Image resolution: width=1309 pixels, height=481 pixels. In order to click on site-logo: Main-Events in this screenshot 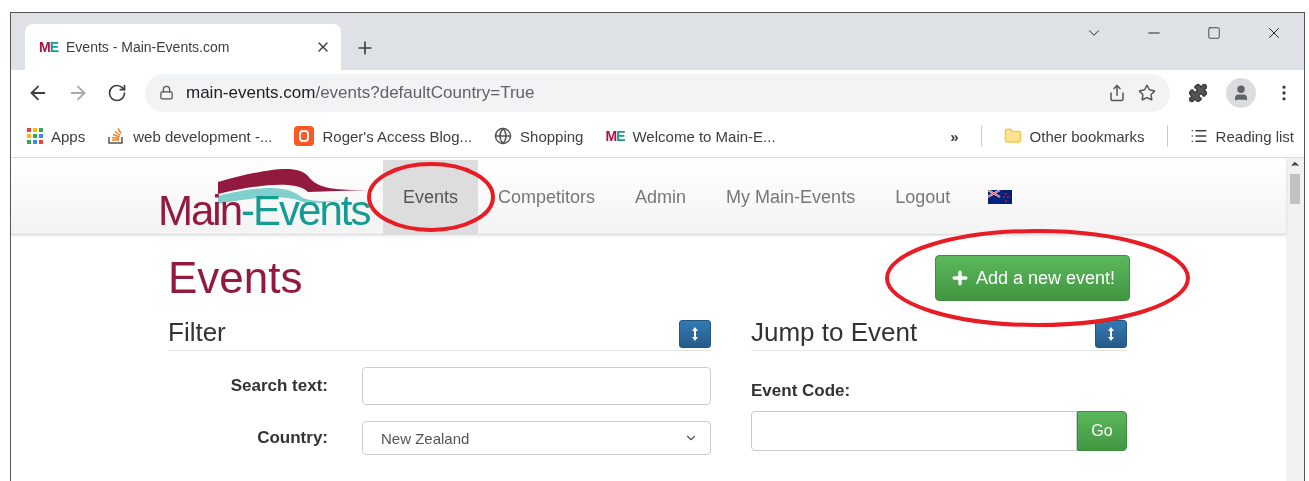, I will do `click(270, 197)`.